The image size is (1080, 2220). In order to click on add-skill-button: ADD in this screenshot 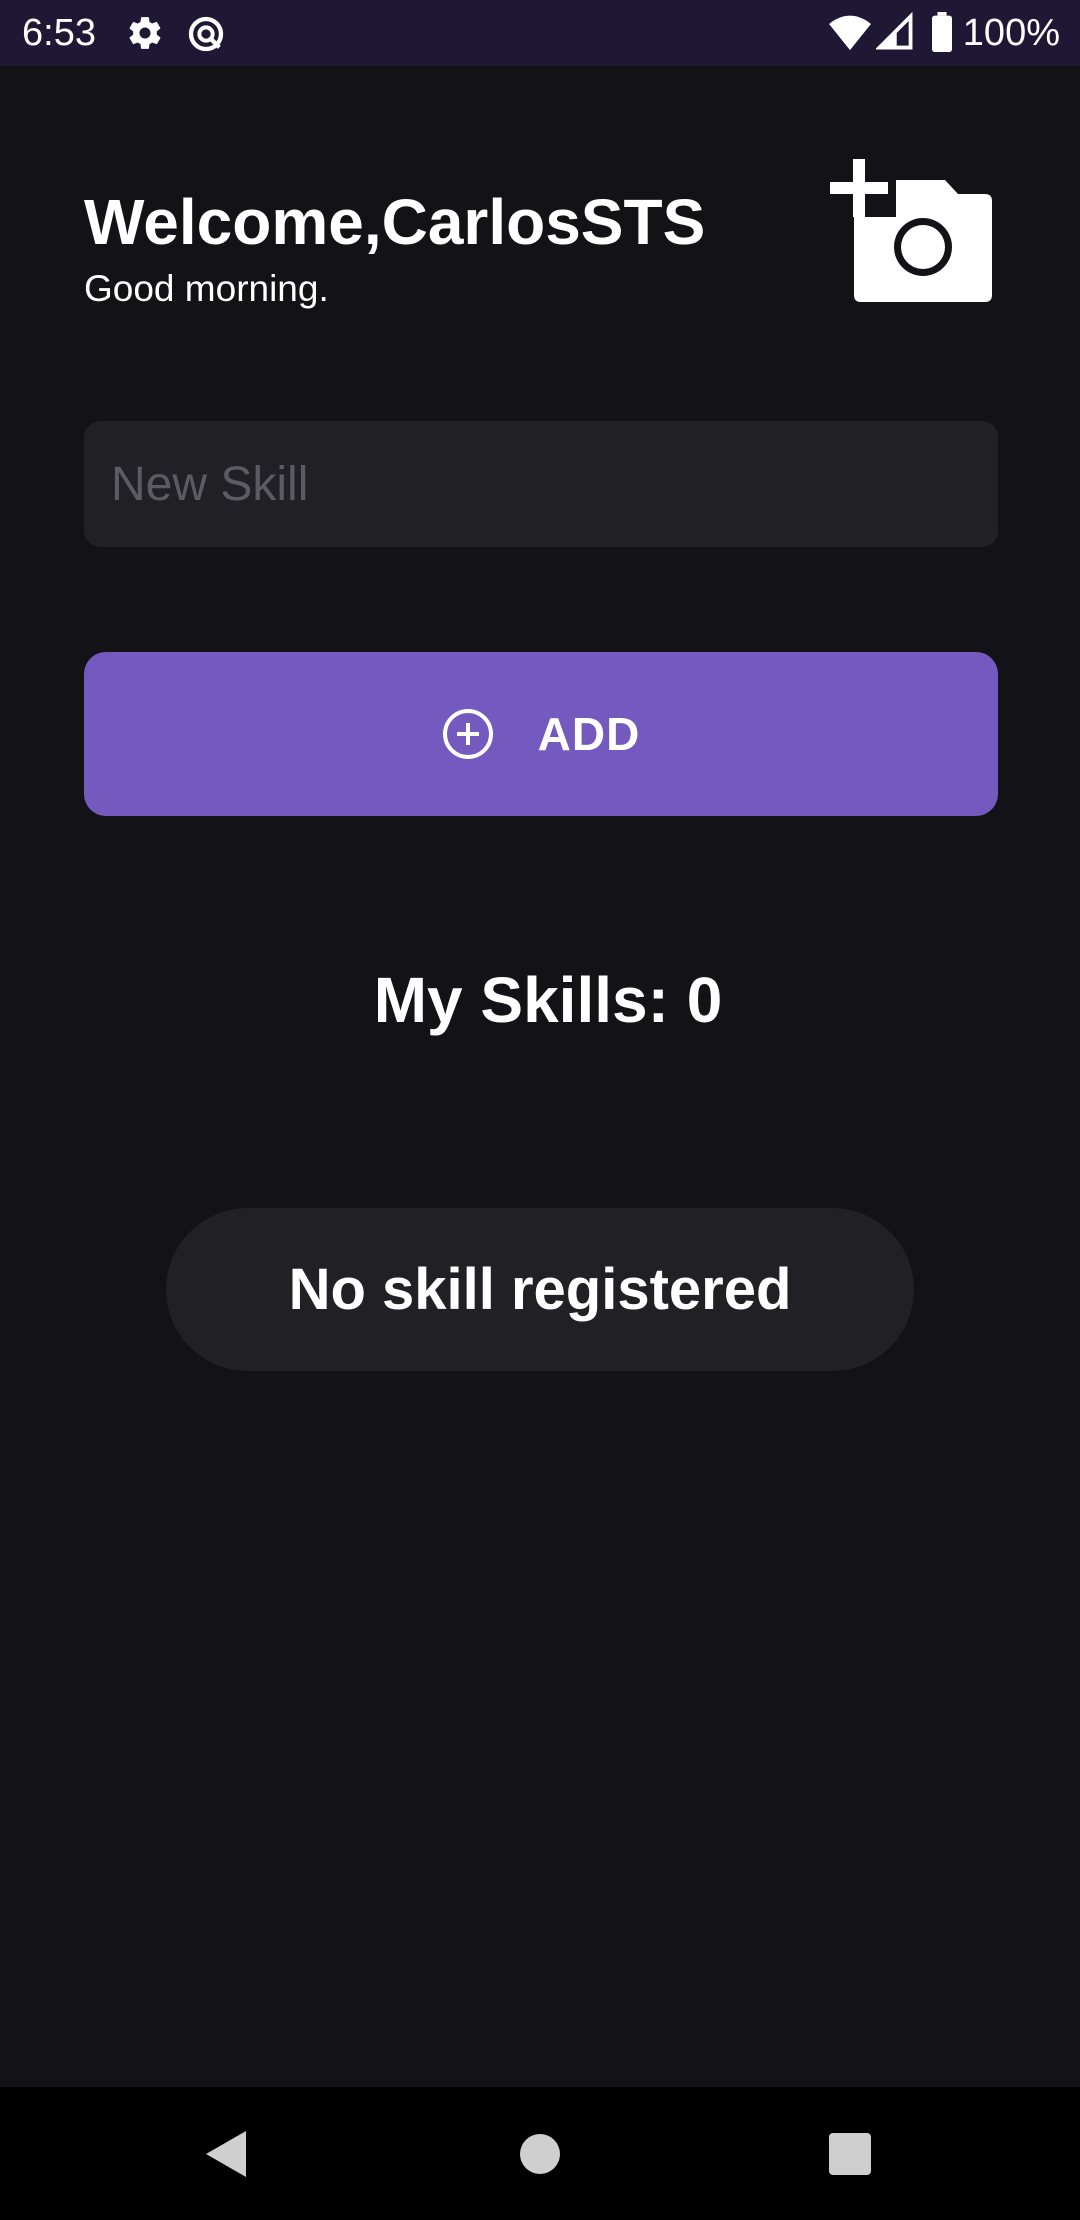, I will do `click(541, 734)`.